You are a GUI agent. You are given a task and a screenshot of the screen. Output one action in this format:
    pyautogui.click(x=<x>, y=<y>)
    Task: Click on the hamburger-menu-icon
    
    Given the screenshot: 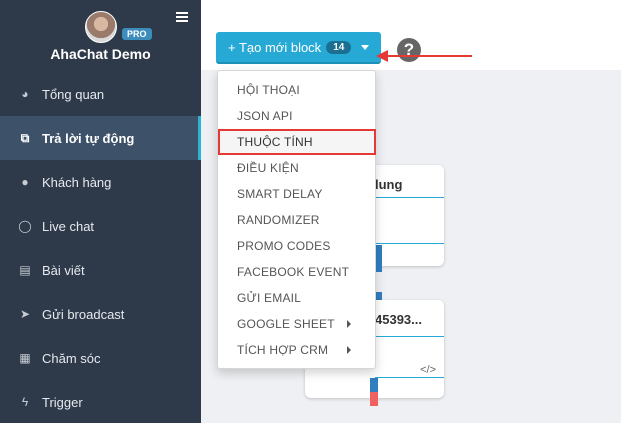 What is the action you would take?
    pyautogui.click(x=182, y=17)
    